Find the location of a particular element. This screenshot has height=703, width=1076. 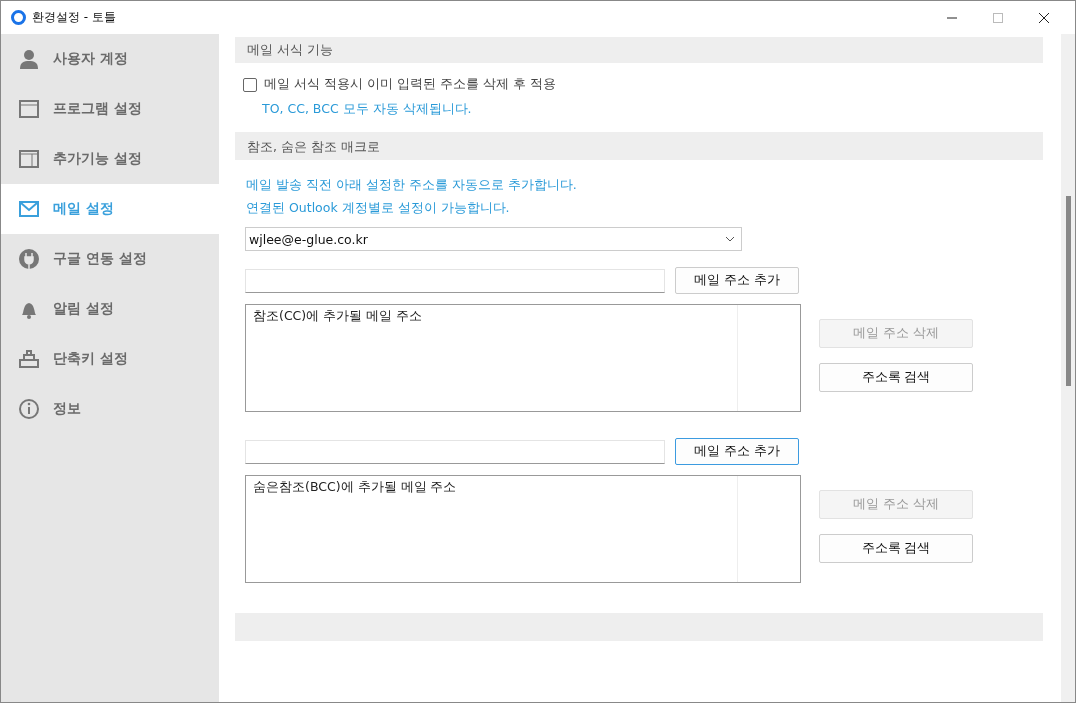

sidebar-item: 추가기능 설정 is located at coordinates (110, 159).